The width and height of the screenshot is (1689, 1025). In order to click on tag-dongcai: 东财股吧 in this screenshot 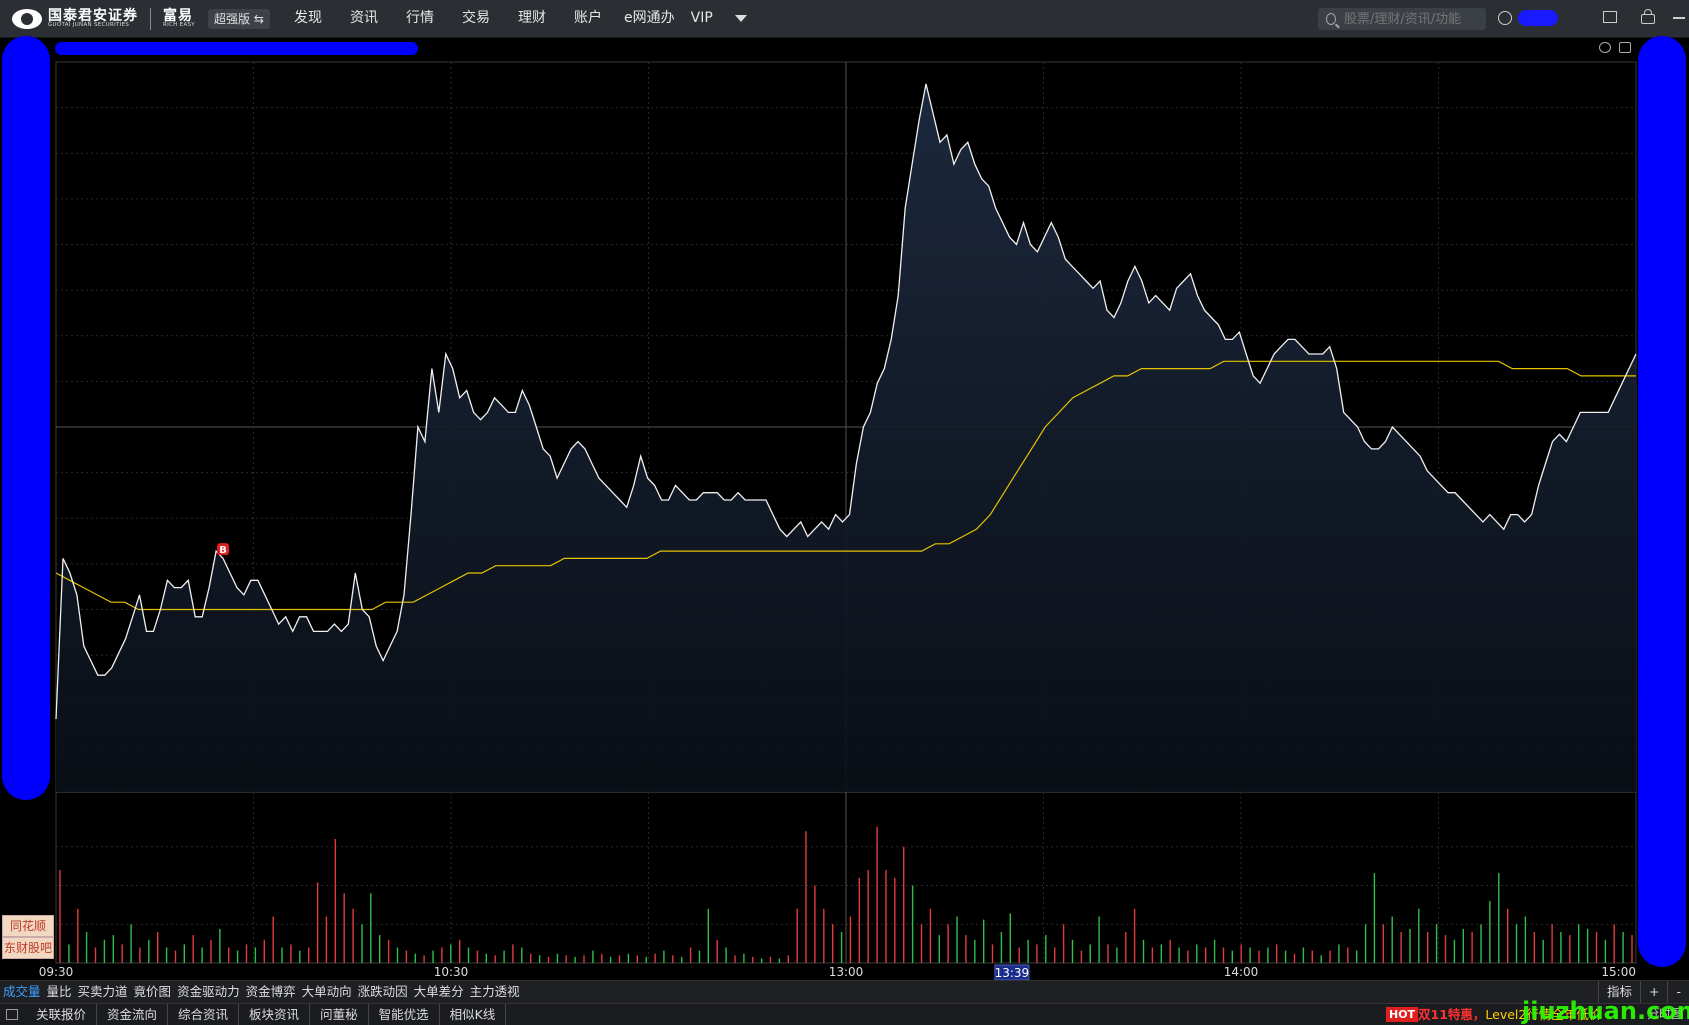, I will do `click(28, 948)`.